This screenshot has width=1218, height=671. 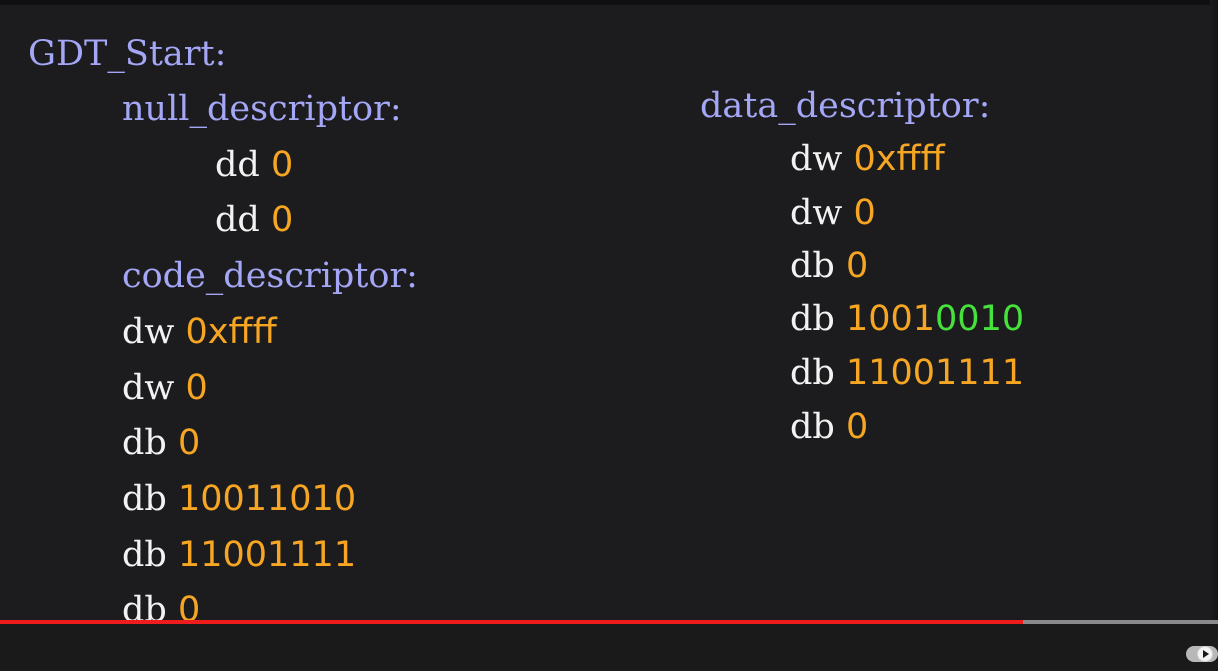 I want to click on code-descriptor-line-1: dw 0xffff, so click(x=199, y=332).